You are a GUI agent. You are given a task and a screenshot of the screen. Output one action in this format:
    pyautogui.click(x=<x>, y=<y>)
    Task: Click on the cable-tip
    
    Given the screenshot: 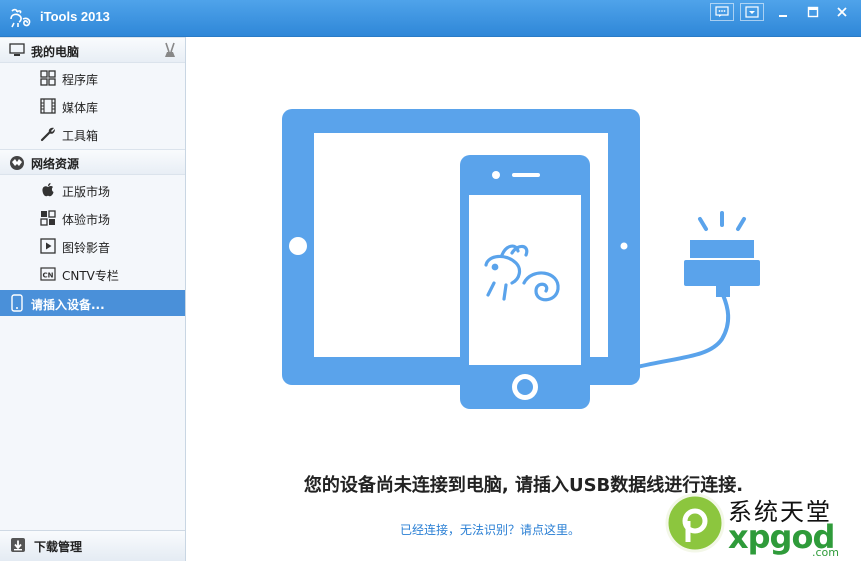 What is the action you would take?
    pyautogui.click(x=723, y=291)
    